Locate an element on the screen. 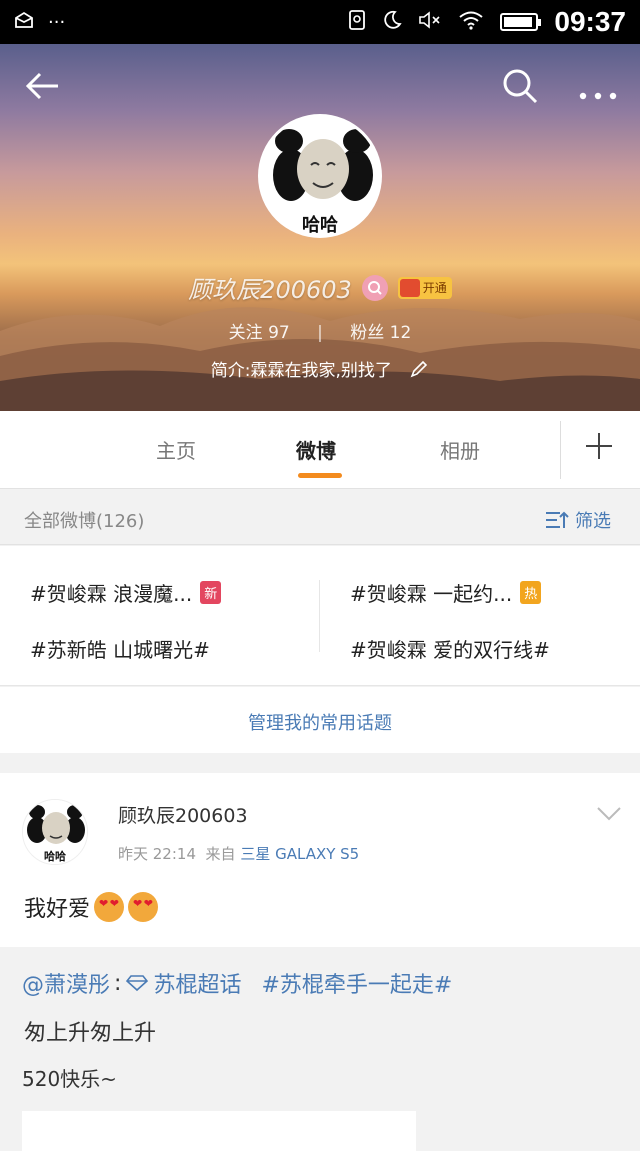 Image resolution: width=640 pixels, height=1151 pixels. topics-divider is located at coordinates (319, 616).